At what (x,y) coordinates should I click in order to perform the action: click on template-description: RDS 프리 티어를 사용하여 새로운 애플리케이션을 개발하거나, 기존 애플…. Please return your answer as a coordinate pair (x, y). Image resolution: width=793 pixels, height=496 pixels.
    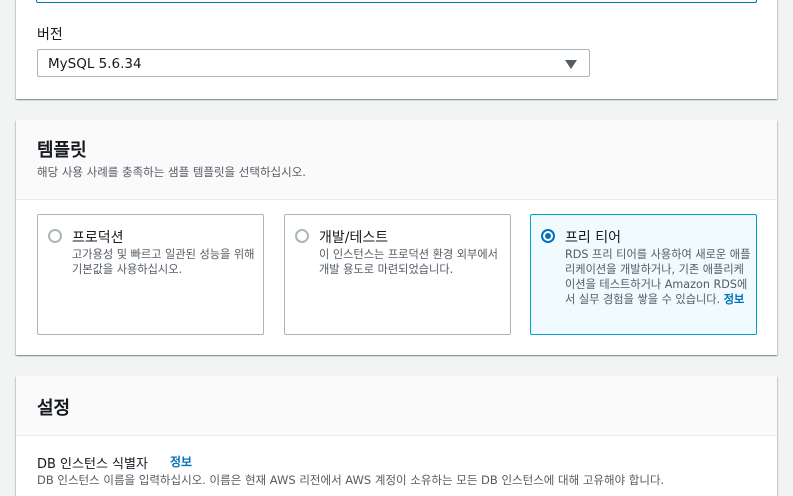
    Looking at the image, I should click on (658, 277).